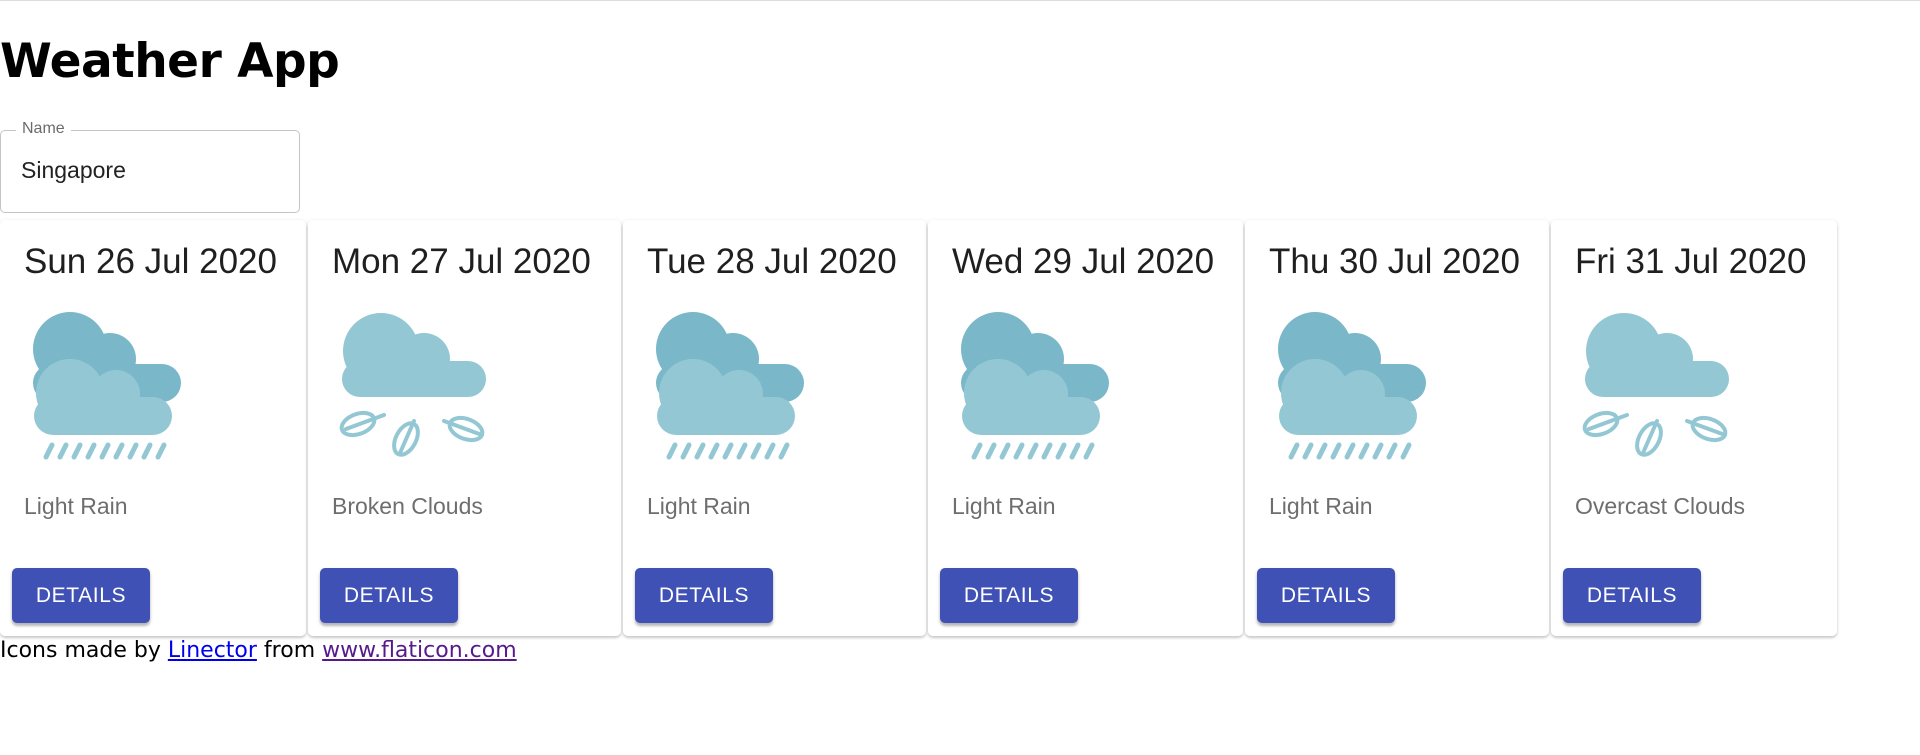 The height and width of the screenshot is (755, 1920). What do you see at coordinates (1395, 261) in the screenshot?
I see `forecast-date: Thu 30 Jul 2020` at bounding box center [1395, 261].